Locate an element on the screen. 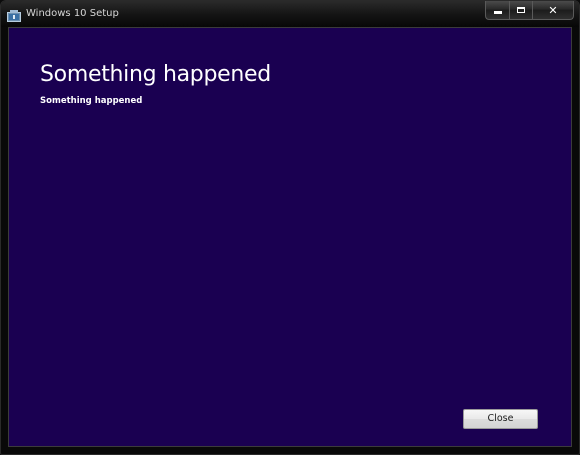  caption-buttons: ✕ is located at coordinates (529, 10).